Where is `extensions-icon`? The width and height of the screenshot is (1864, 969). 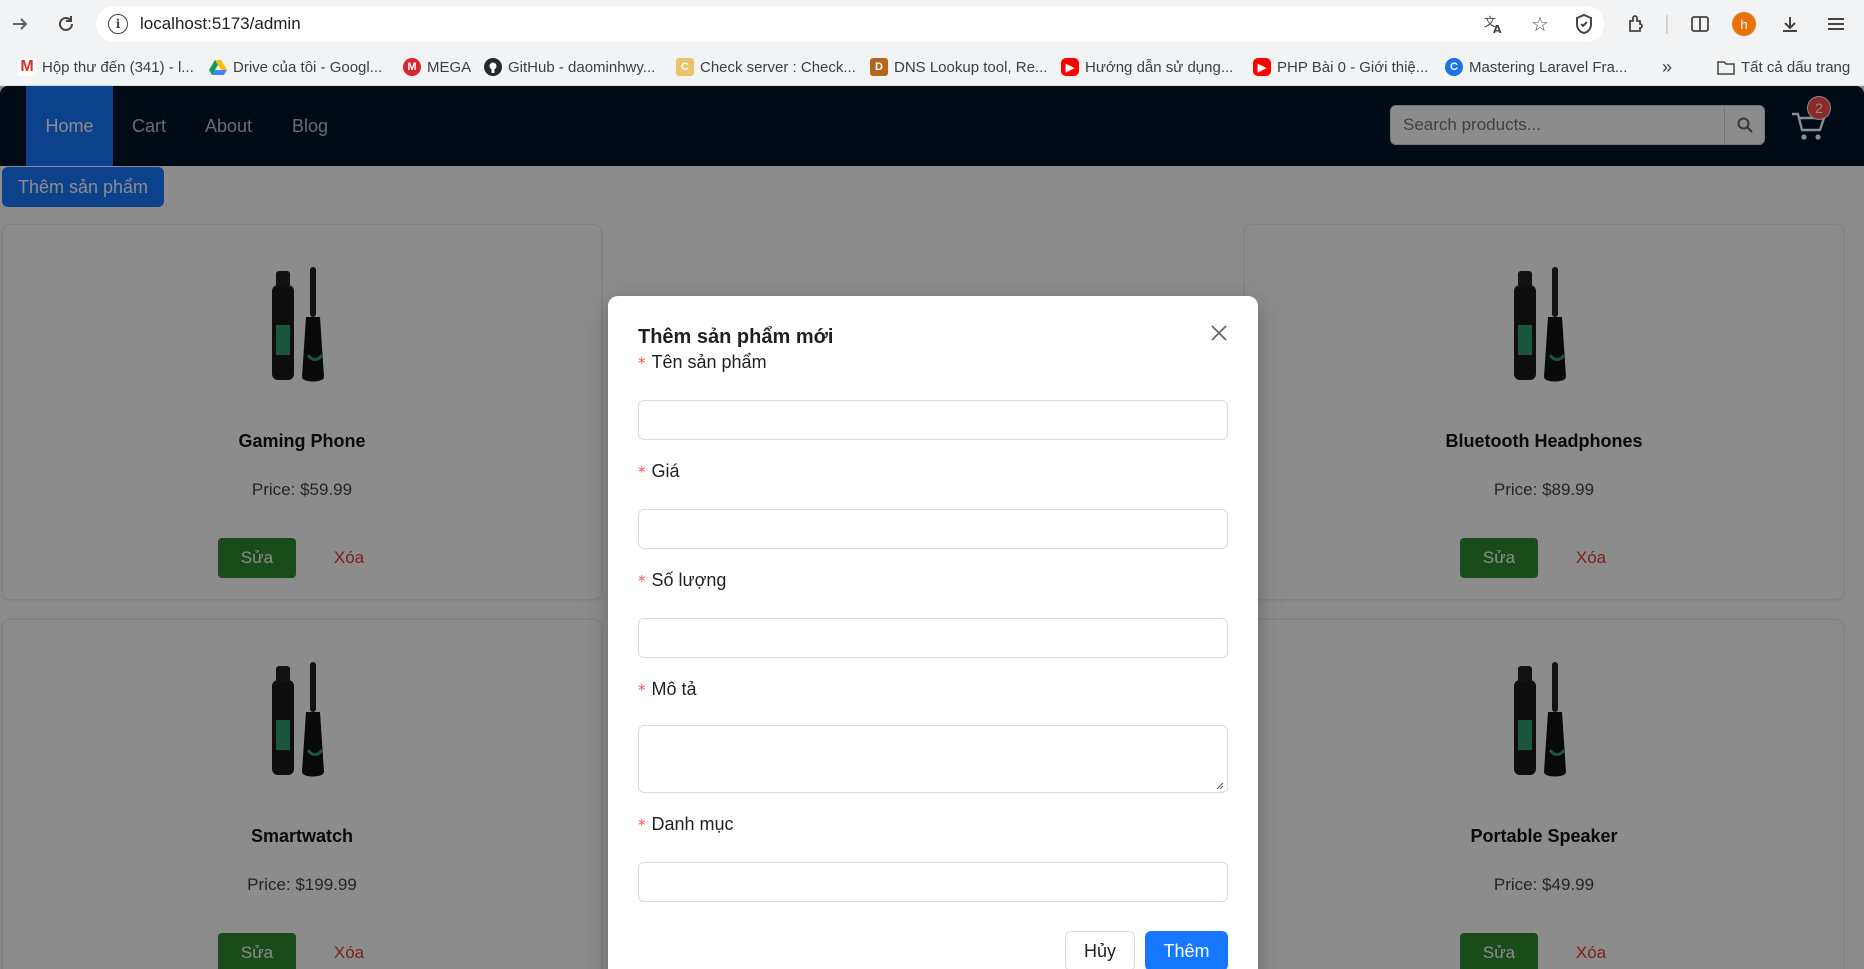 extensions-icon is located at coordinates (1636, 24).